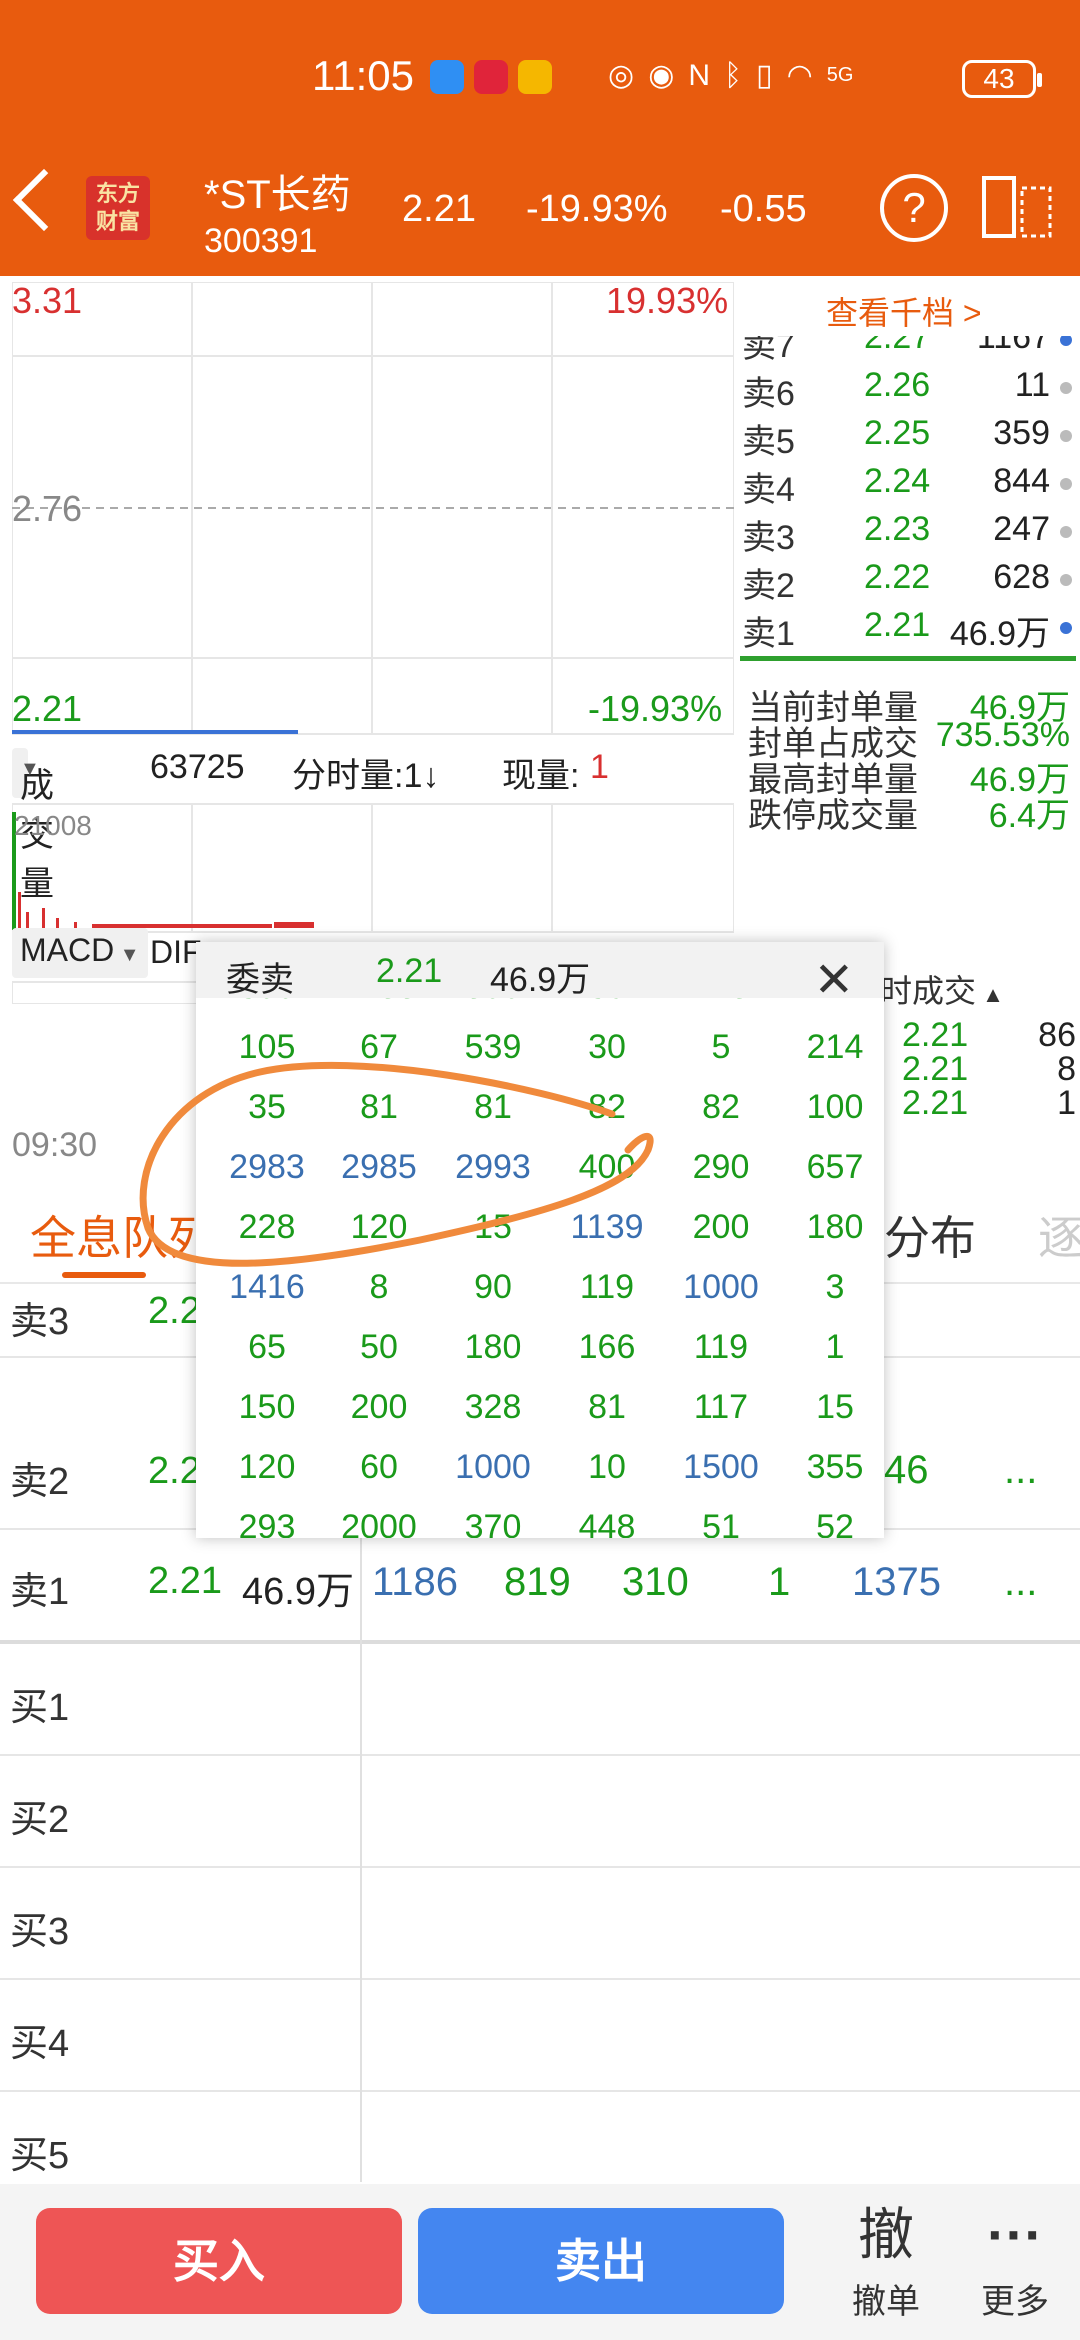 This screenshot has height=2340, width=1080. What do you see at coordinates (267, 1167) in the screenshot?
I see `queue-order-cell: 2983` at bounding box center [267, 1167].